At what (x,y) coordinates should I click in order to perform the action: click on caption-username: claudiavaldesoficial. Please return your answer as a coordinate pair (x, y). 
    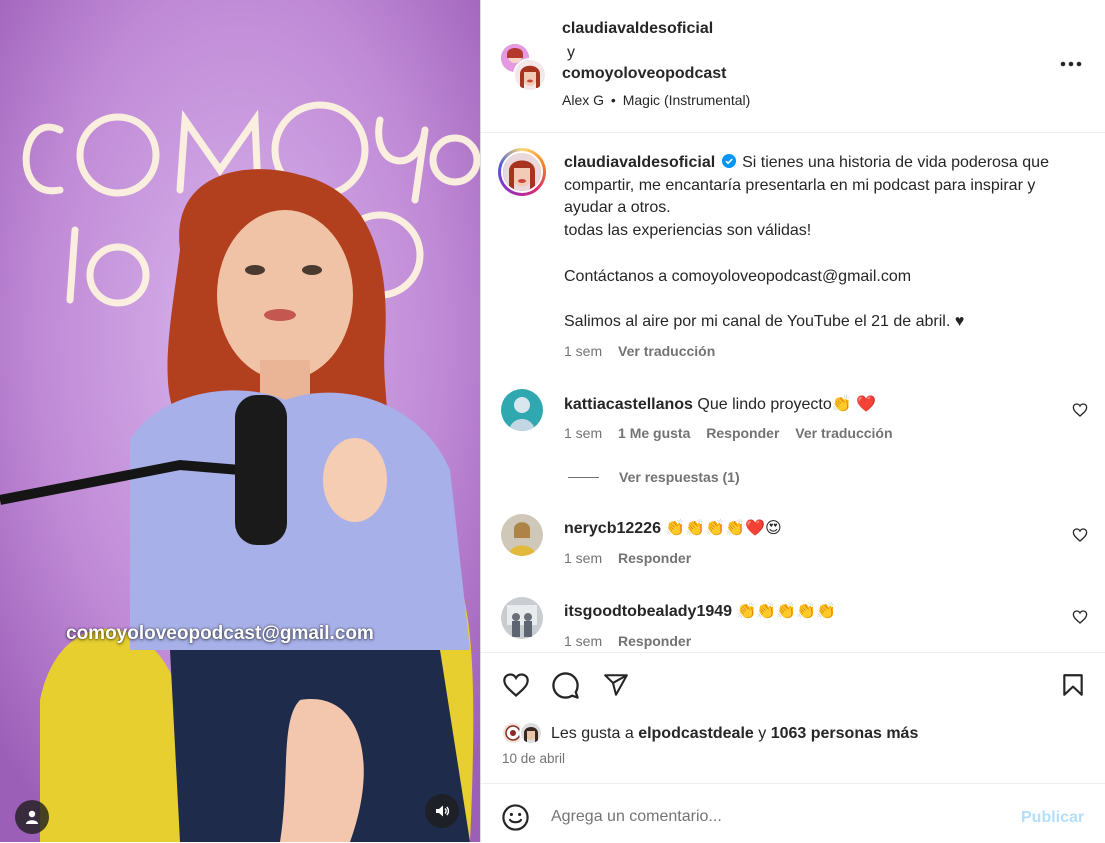
    Looking at the image, I should click on (639, 162).